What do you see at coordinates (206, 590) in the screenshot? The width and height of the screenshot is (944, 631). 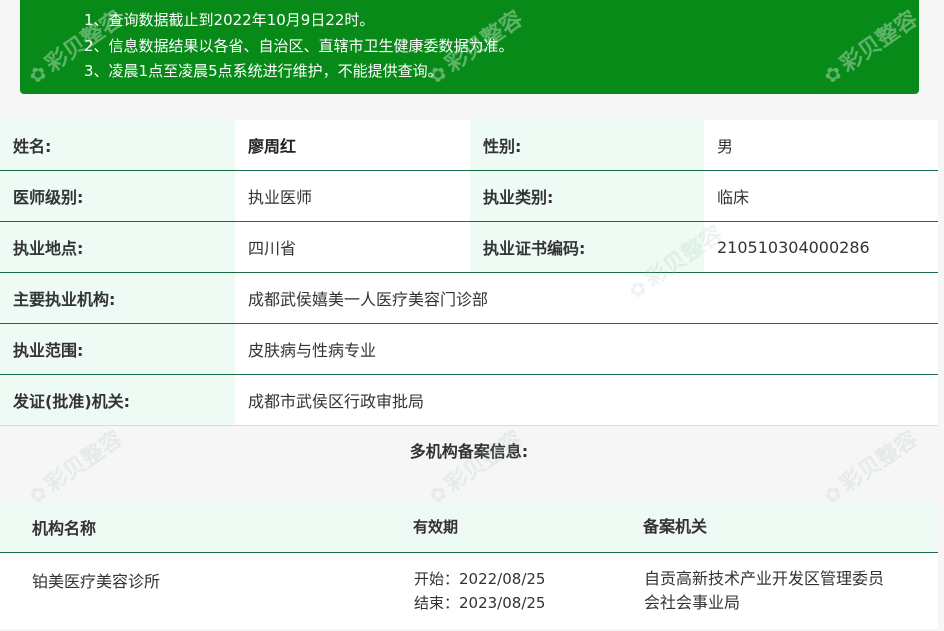 I see `org-name-cell: 铂美医疗美容诊所` at bounding box center [206, 590].